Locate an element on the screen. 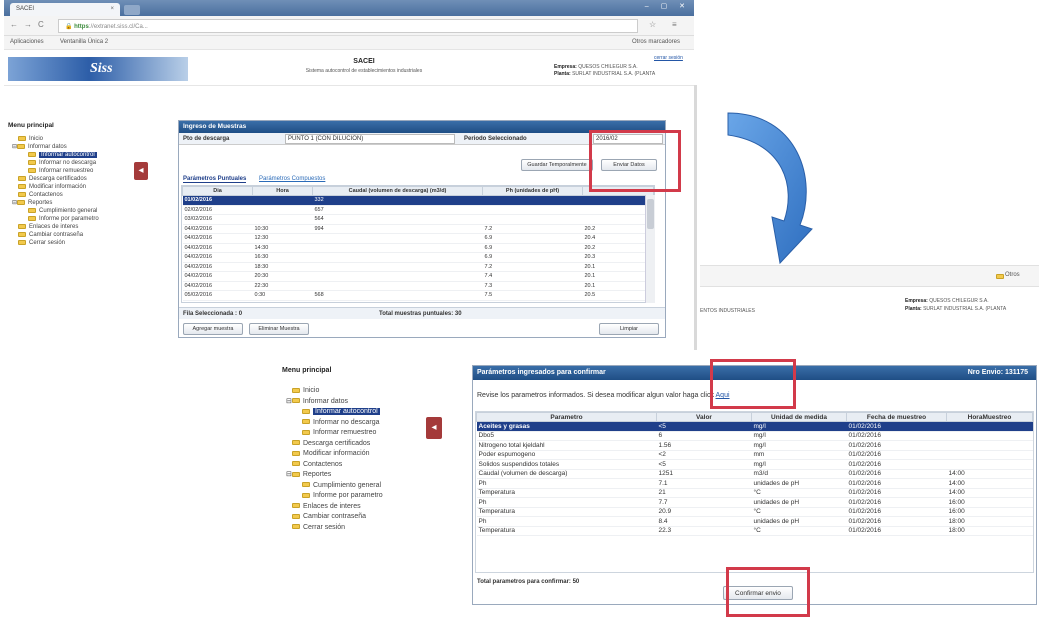 This screenshot has width=1039, height=620. limpiar-button: Limpiar is located at coordinates (629, 329).